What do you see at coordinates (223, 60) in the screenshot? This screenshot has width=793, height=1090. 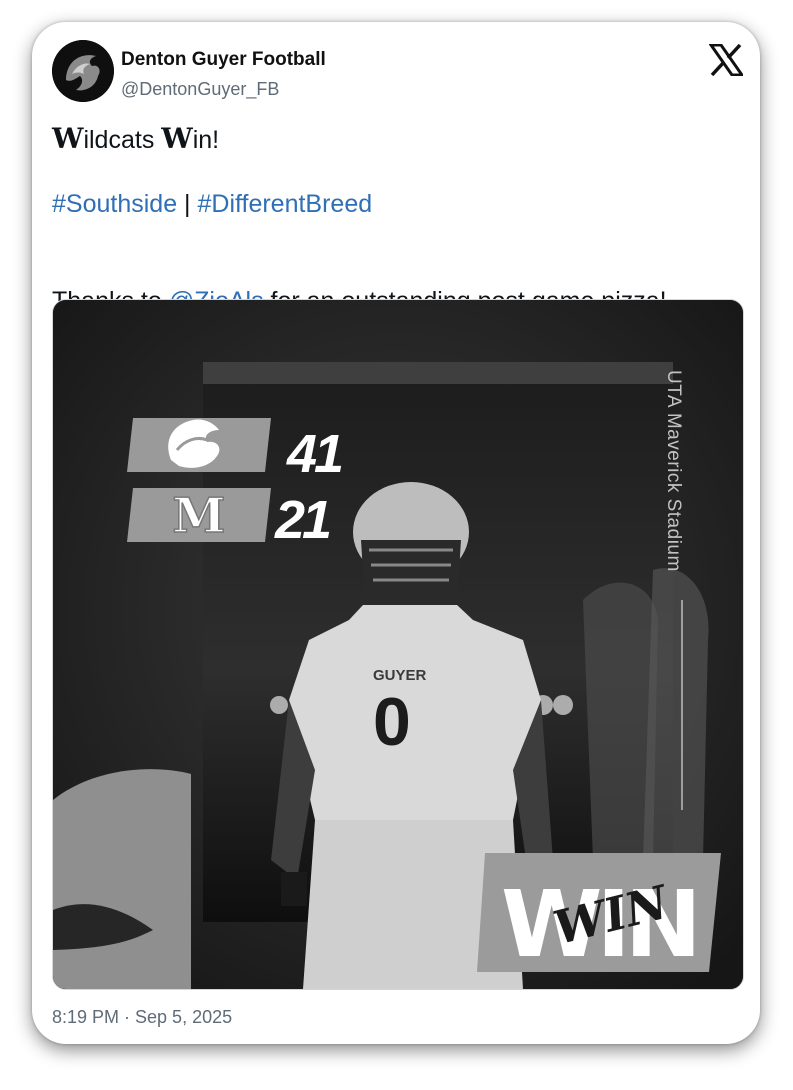 I see `account-name: Denton Guyer Football` at bounding box center [223, 60].